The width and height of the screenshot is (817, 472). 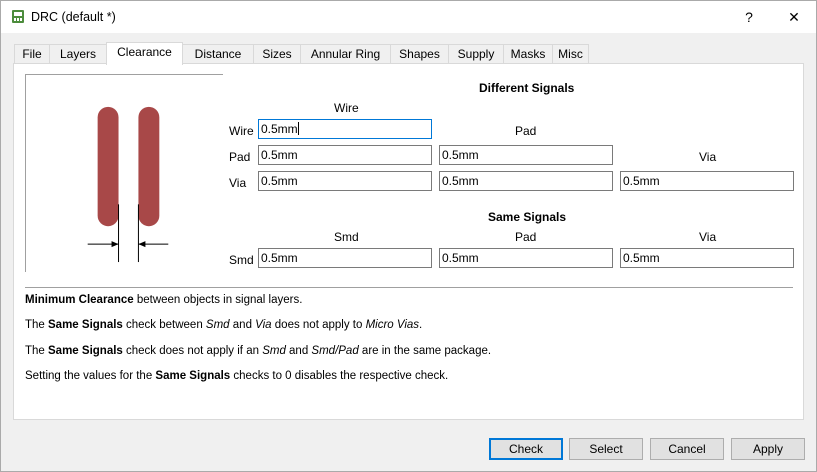 I want to click on window-title: DRC (default *), so click(x=73, y=17).